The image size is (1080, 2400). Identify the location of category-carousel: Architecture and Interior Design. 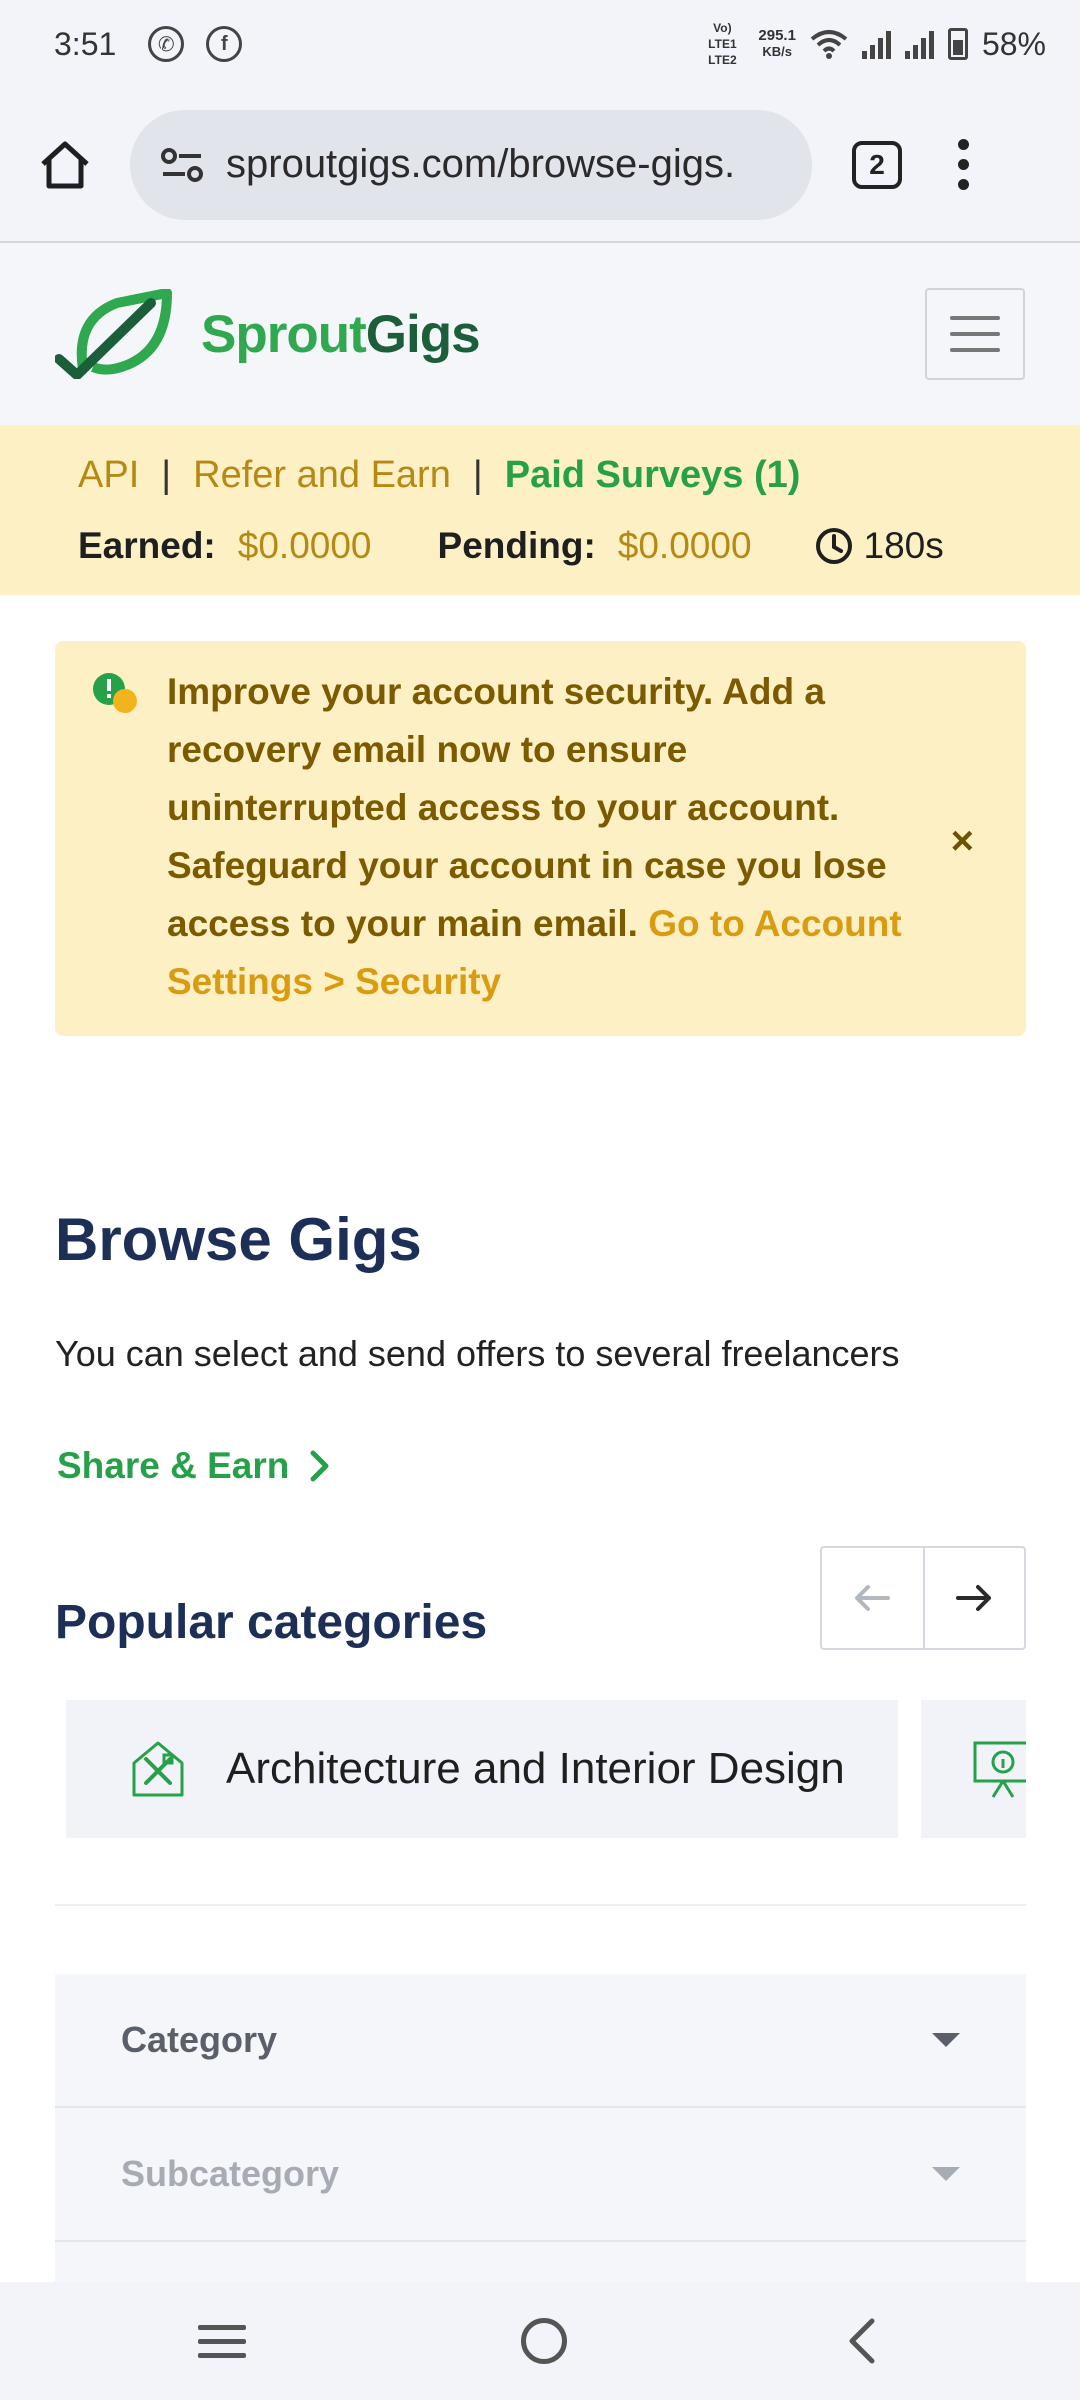
(540, 1769).